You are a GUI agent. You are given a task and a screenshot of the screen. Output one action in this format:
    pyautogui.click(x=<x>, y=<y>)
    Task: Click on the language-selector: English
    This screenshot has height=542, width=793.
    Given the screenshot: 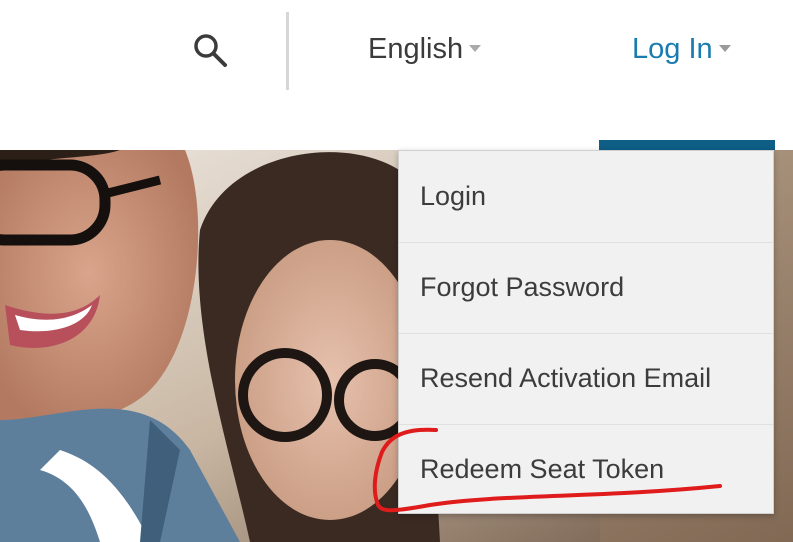 What is the action you would take?
    pyautogui.click(x=425, y=49)
    